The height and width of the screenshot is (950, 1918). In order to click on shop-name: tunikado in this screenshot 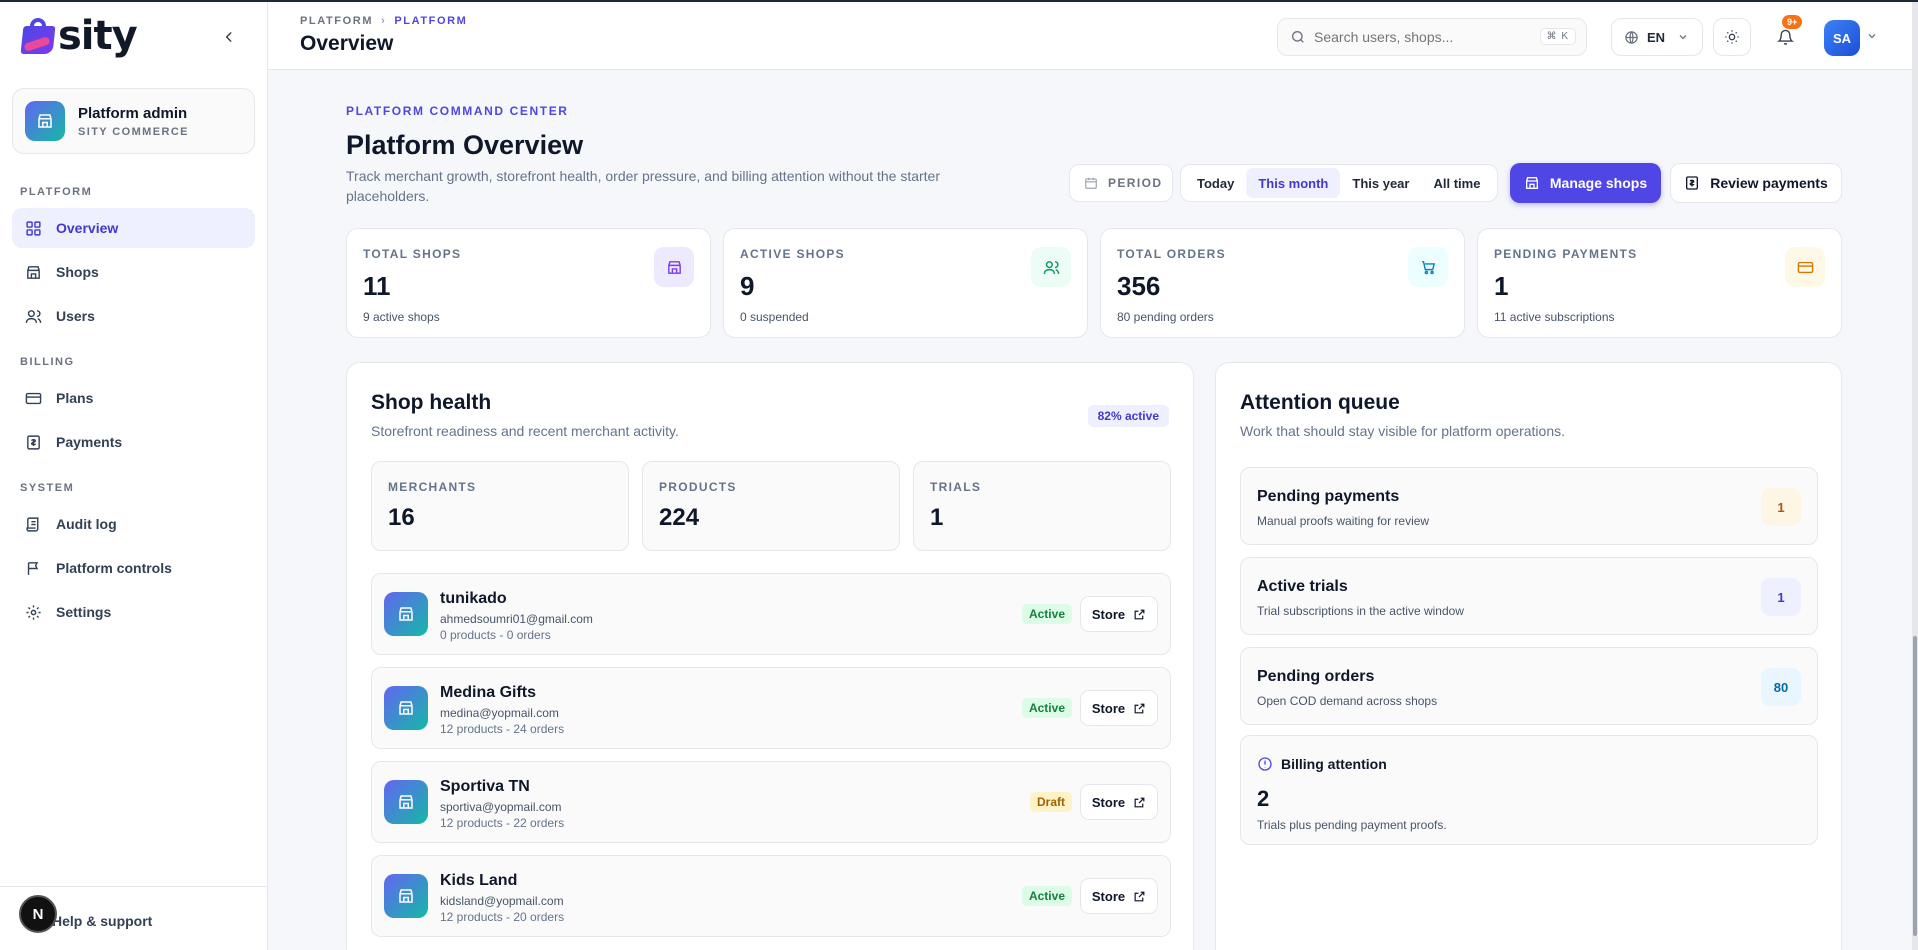, I will do `click(473, 598)`.